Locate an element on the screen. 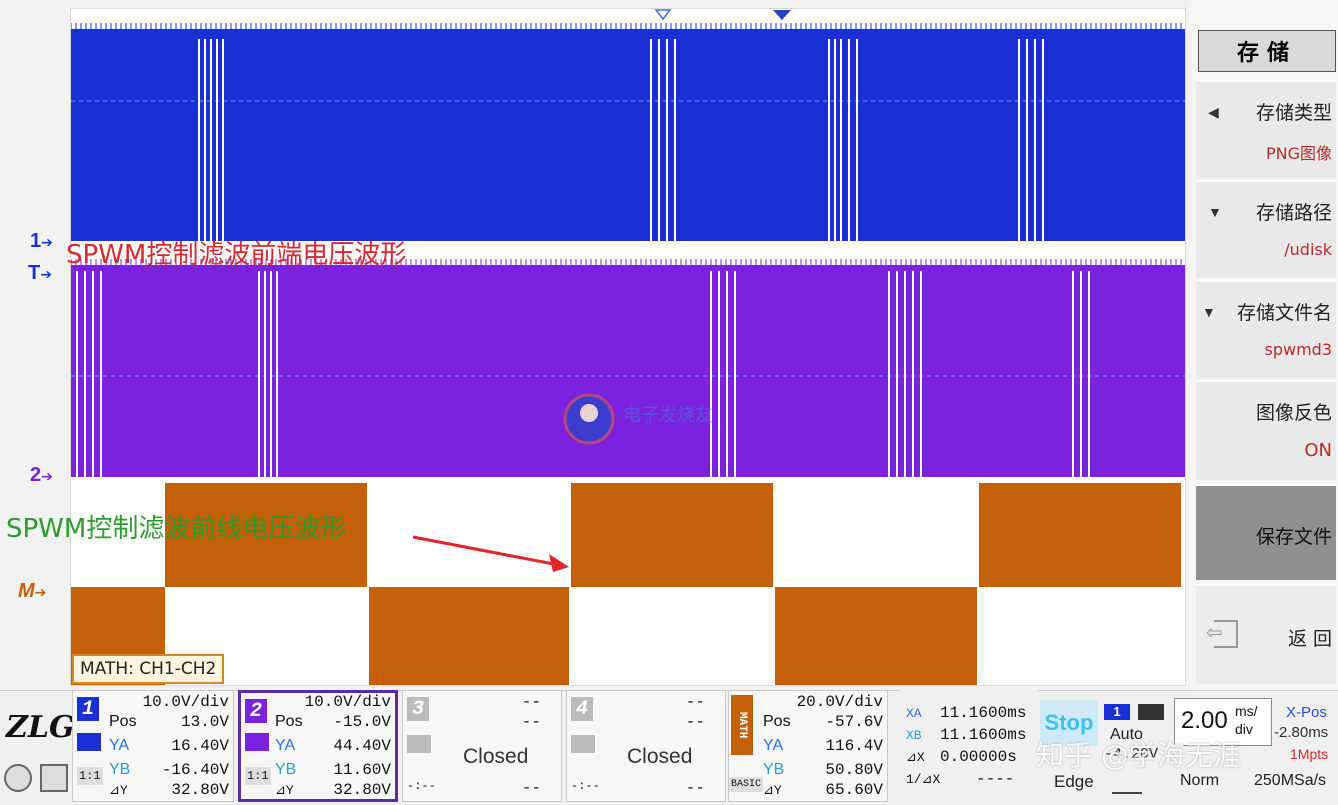 Image resolution: width=1338 pixels, height=805 pixels. cursor-xa: 11.1600ms is located at coordinates (983, 713).